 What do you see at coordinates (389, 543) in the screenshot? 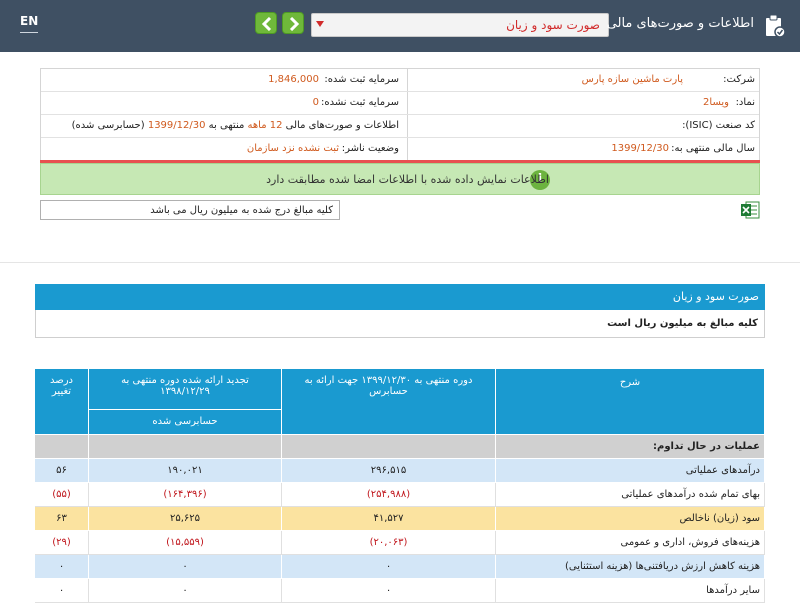
I see `current-value: (۲۰,۰۶۳)` at bounding box center [389, 543].